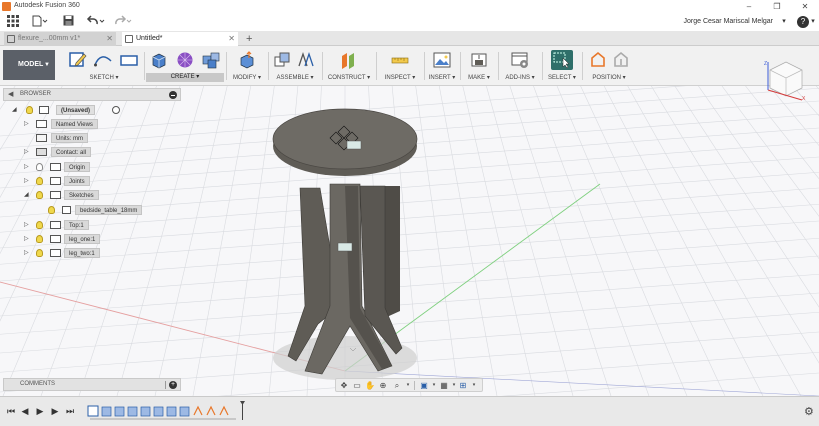  I want to click on ribbon-group-create: CREATE ▾, so click(185, 66).